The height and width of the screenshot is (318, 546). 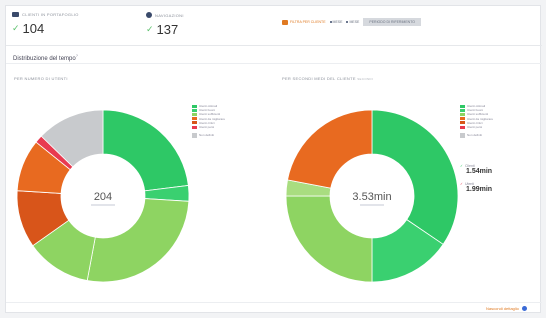 I want to click on stat-navigations: Navigazioni ✓ 137, so click(x=165, y=24).